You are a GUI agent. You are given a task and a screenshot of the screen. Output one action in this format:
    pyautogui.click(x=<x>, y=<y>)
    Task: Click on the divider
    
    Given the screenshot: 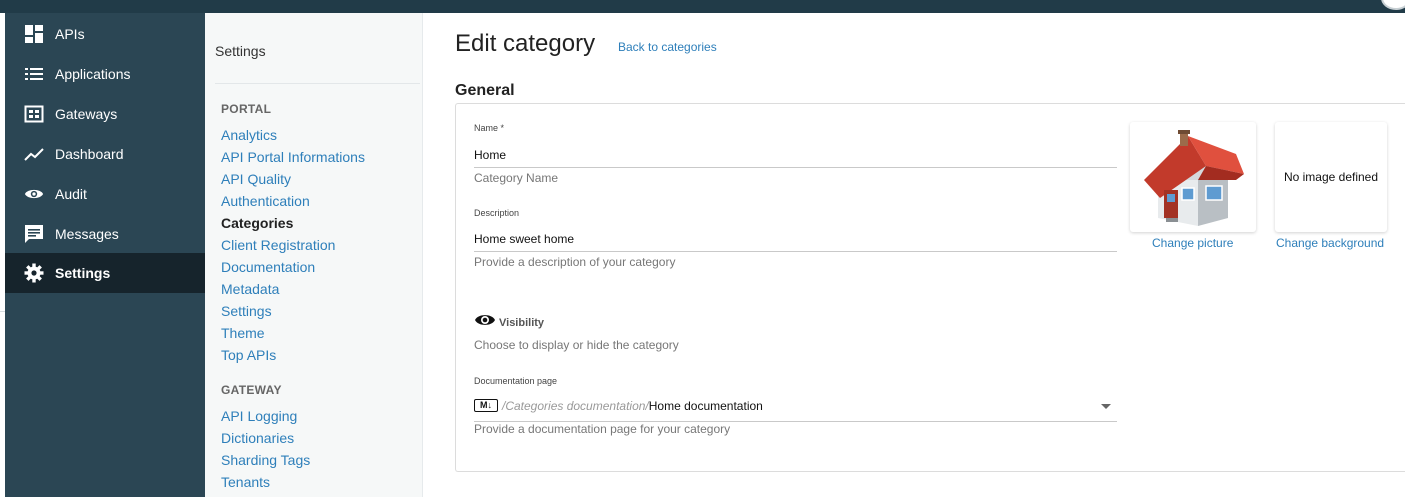 What is the action you would take?
    pyautogui.click(x=317, y=83)
    